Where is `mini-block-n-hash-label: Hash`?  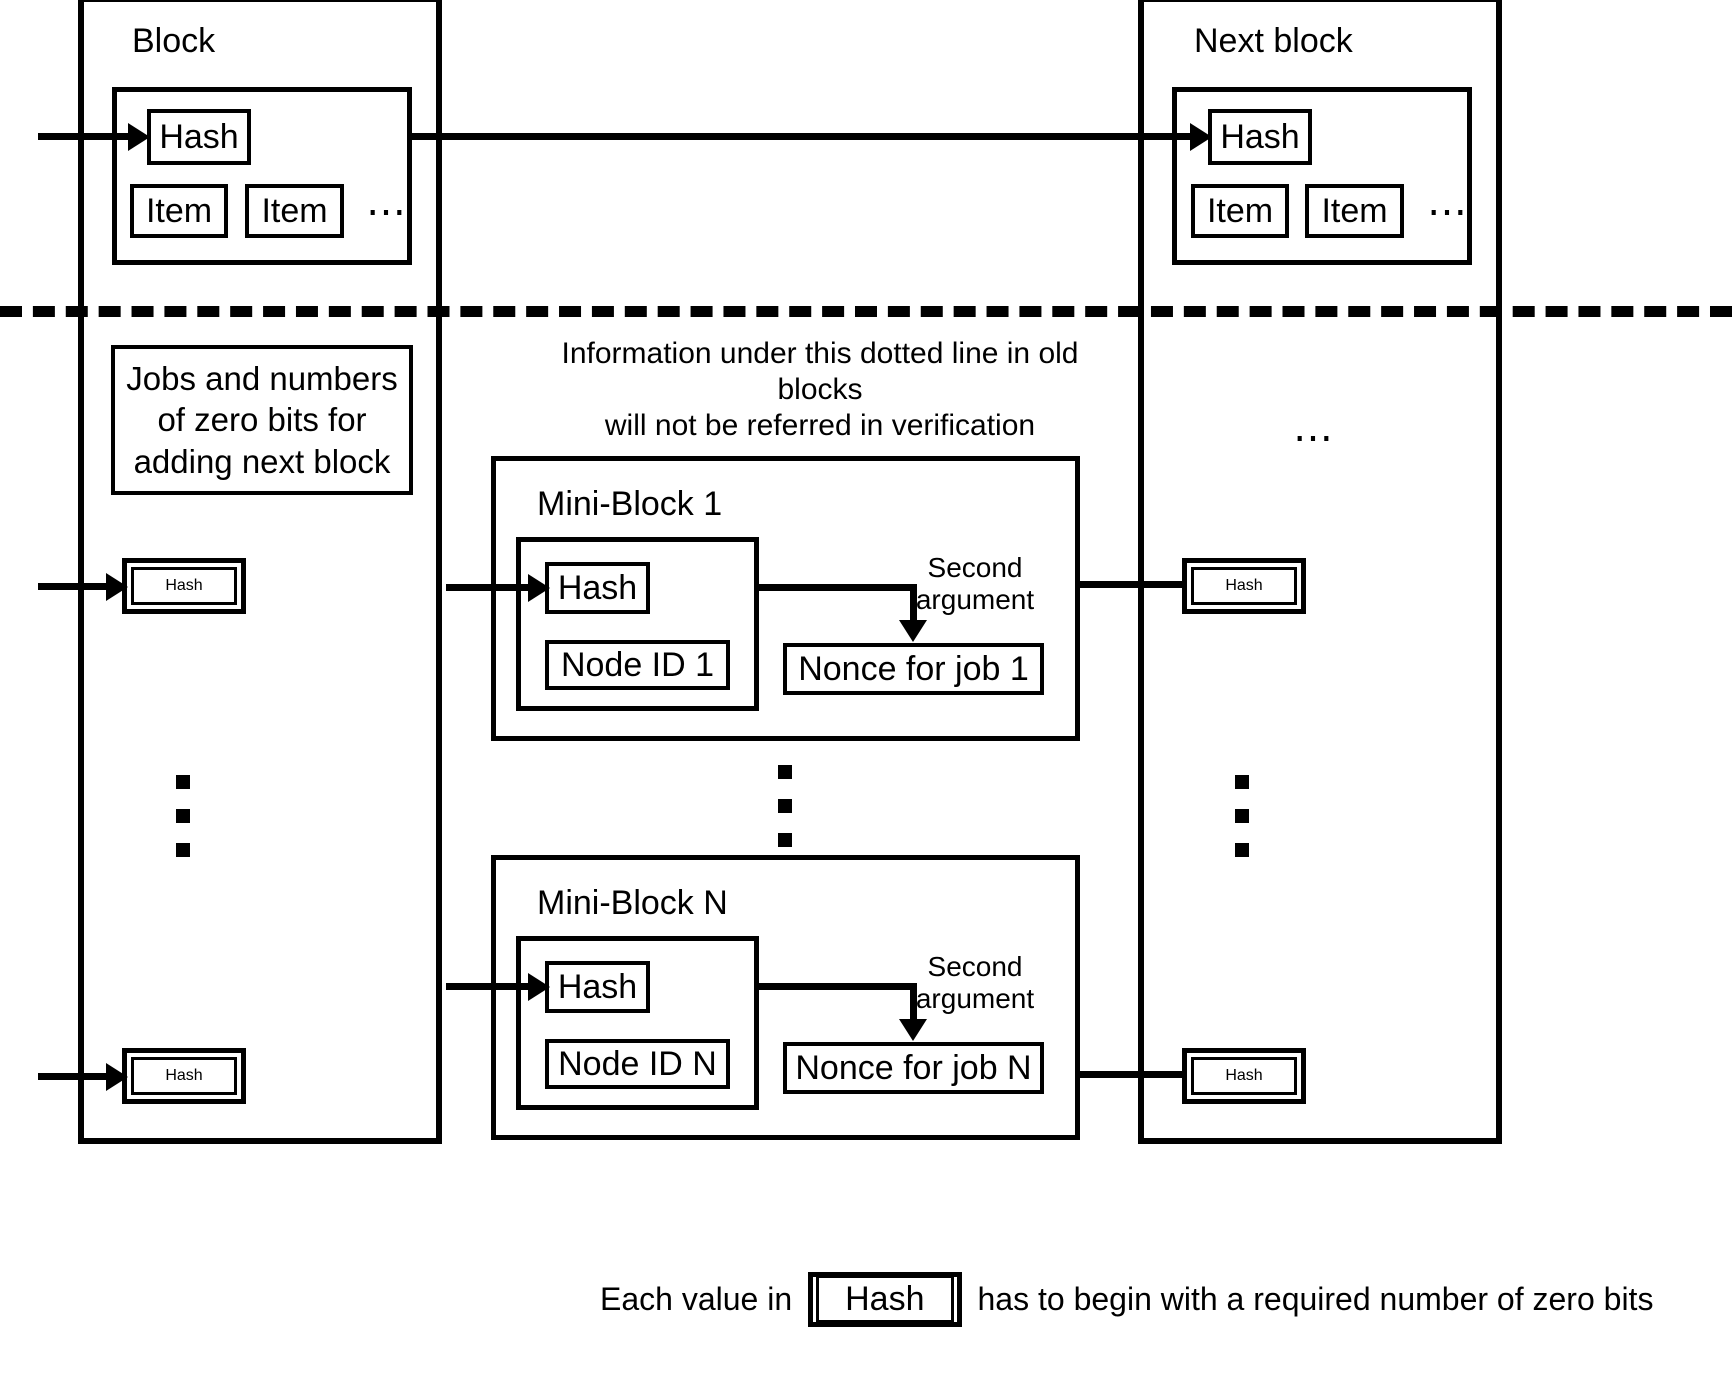
mini-block-n-hash-label: Hash is located at coordinates (597, 986).